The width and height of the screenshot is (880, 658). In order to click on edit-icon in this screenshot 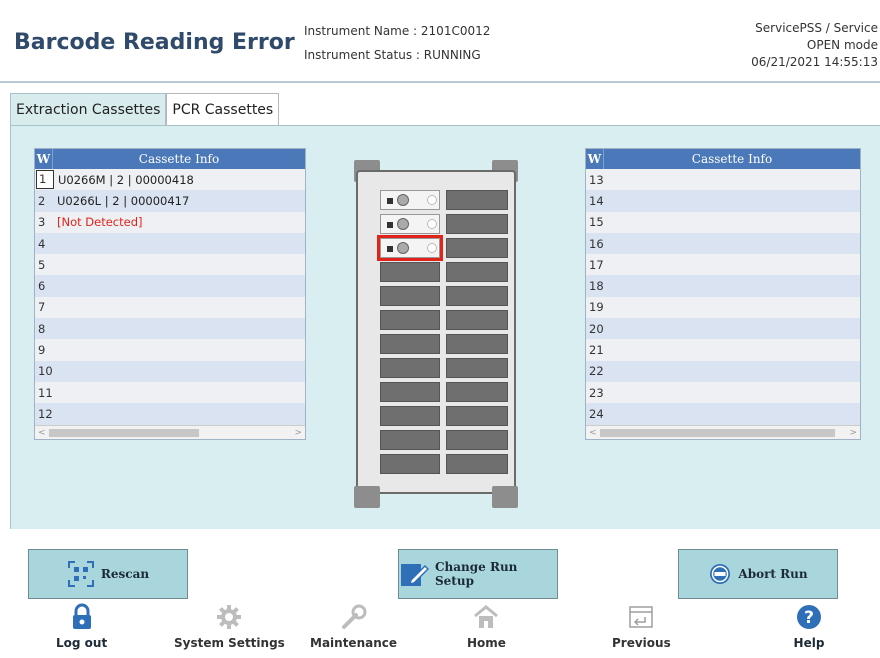, I will do `click(414, 574)`.